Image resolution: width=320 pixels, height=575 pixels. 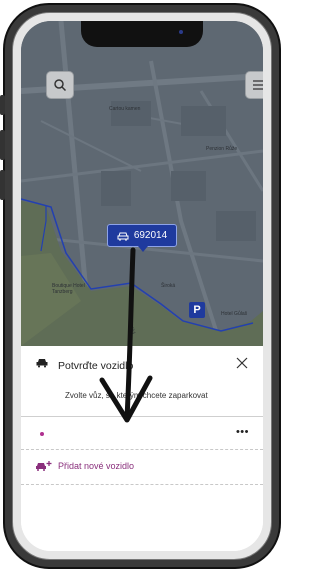 I want to click on parking-zone-marker: 692014, so click(x=142, y=238).